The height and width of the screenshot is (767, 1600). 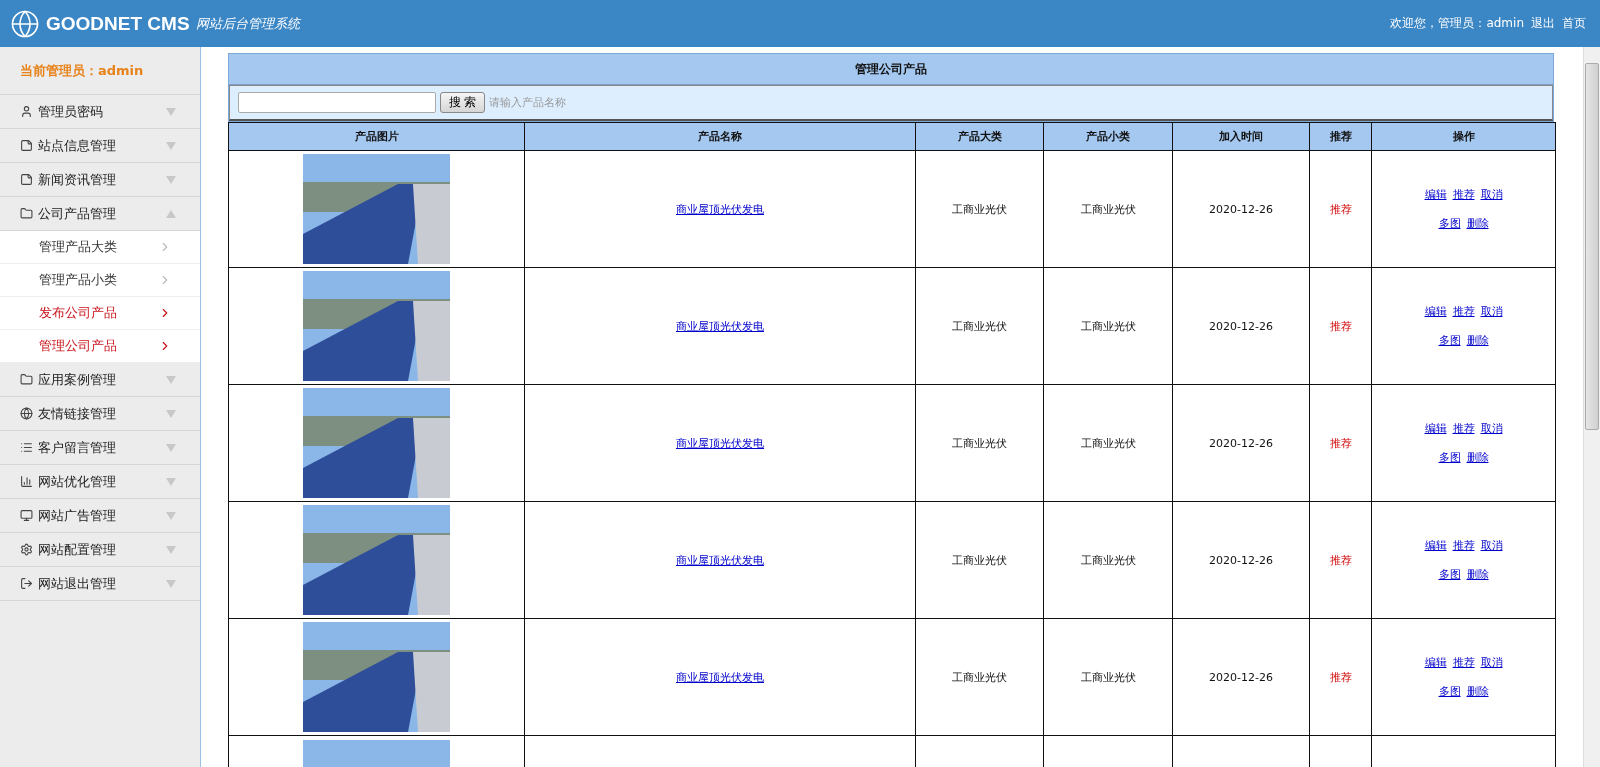 What do you see at coordinates (26, 583) in the screenshot?
I see `logout-icon` at bounding box center [26, 583].